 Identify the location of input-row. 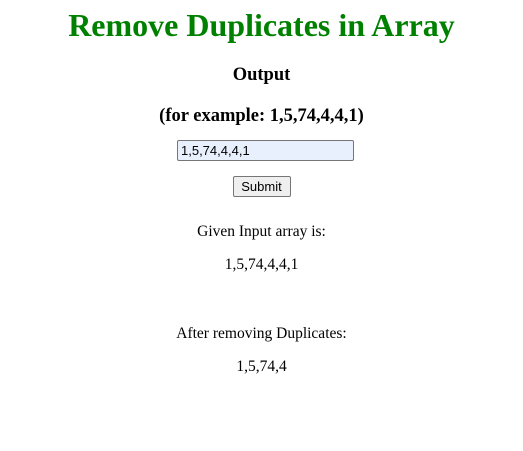
(261, 150).